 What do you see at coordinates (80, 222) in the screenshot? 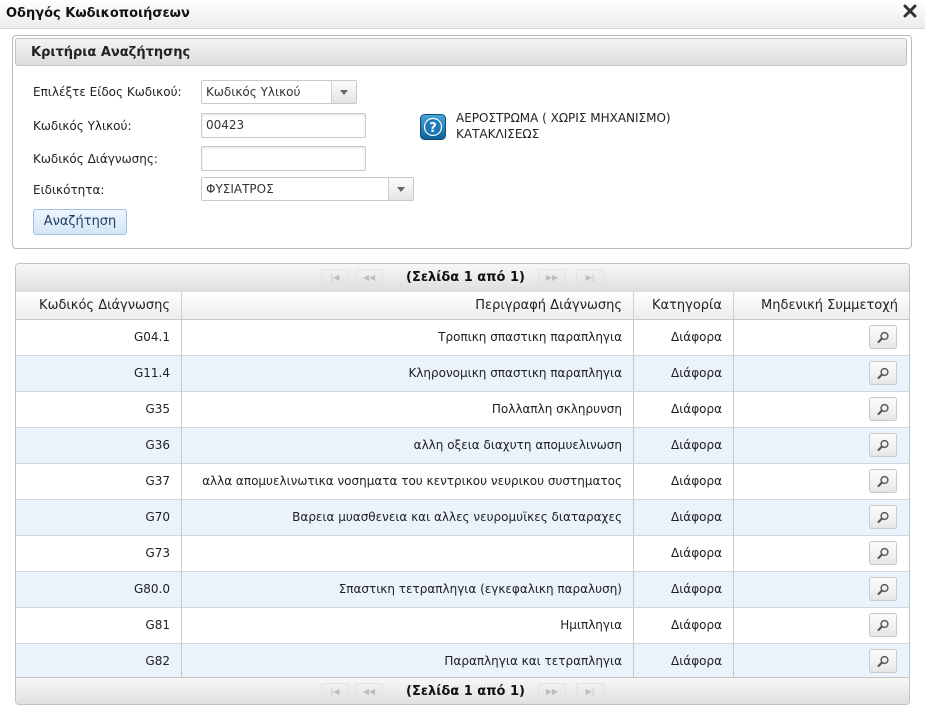
I see `search-button: Αναζήτηση` at bounding box center [80, 222].